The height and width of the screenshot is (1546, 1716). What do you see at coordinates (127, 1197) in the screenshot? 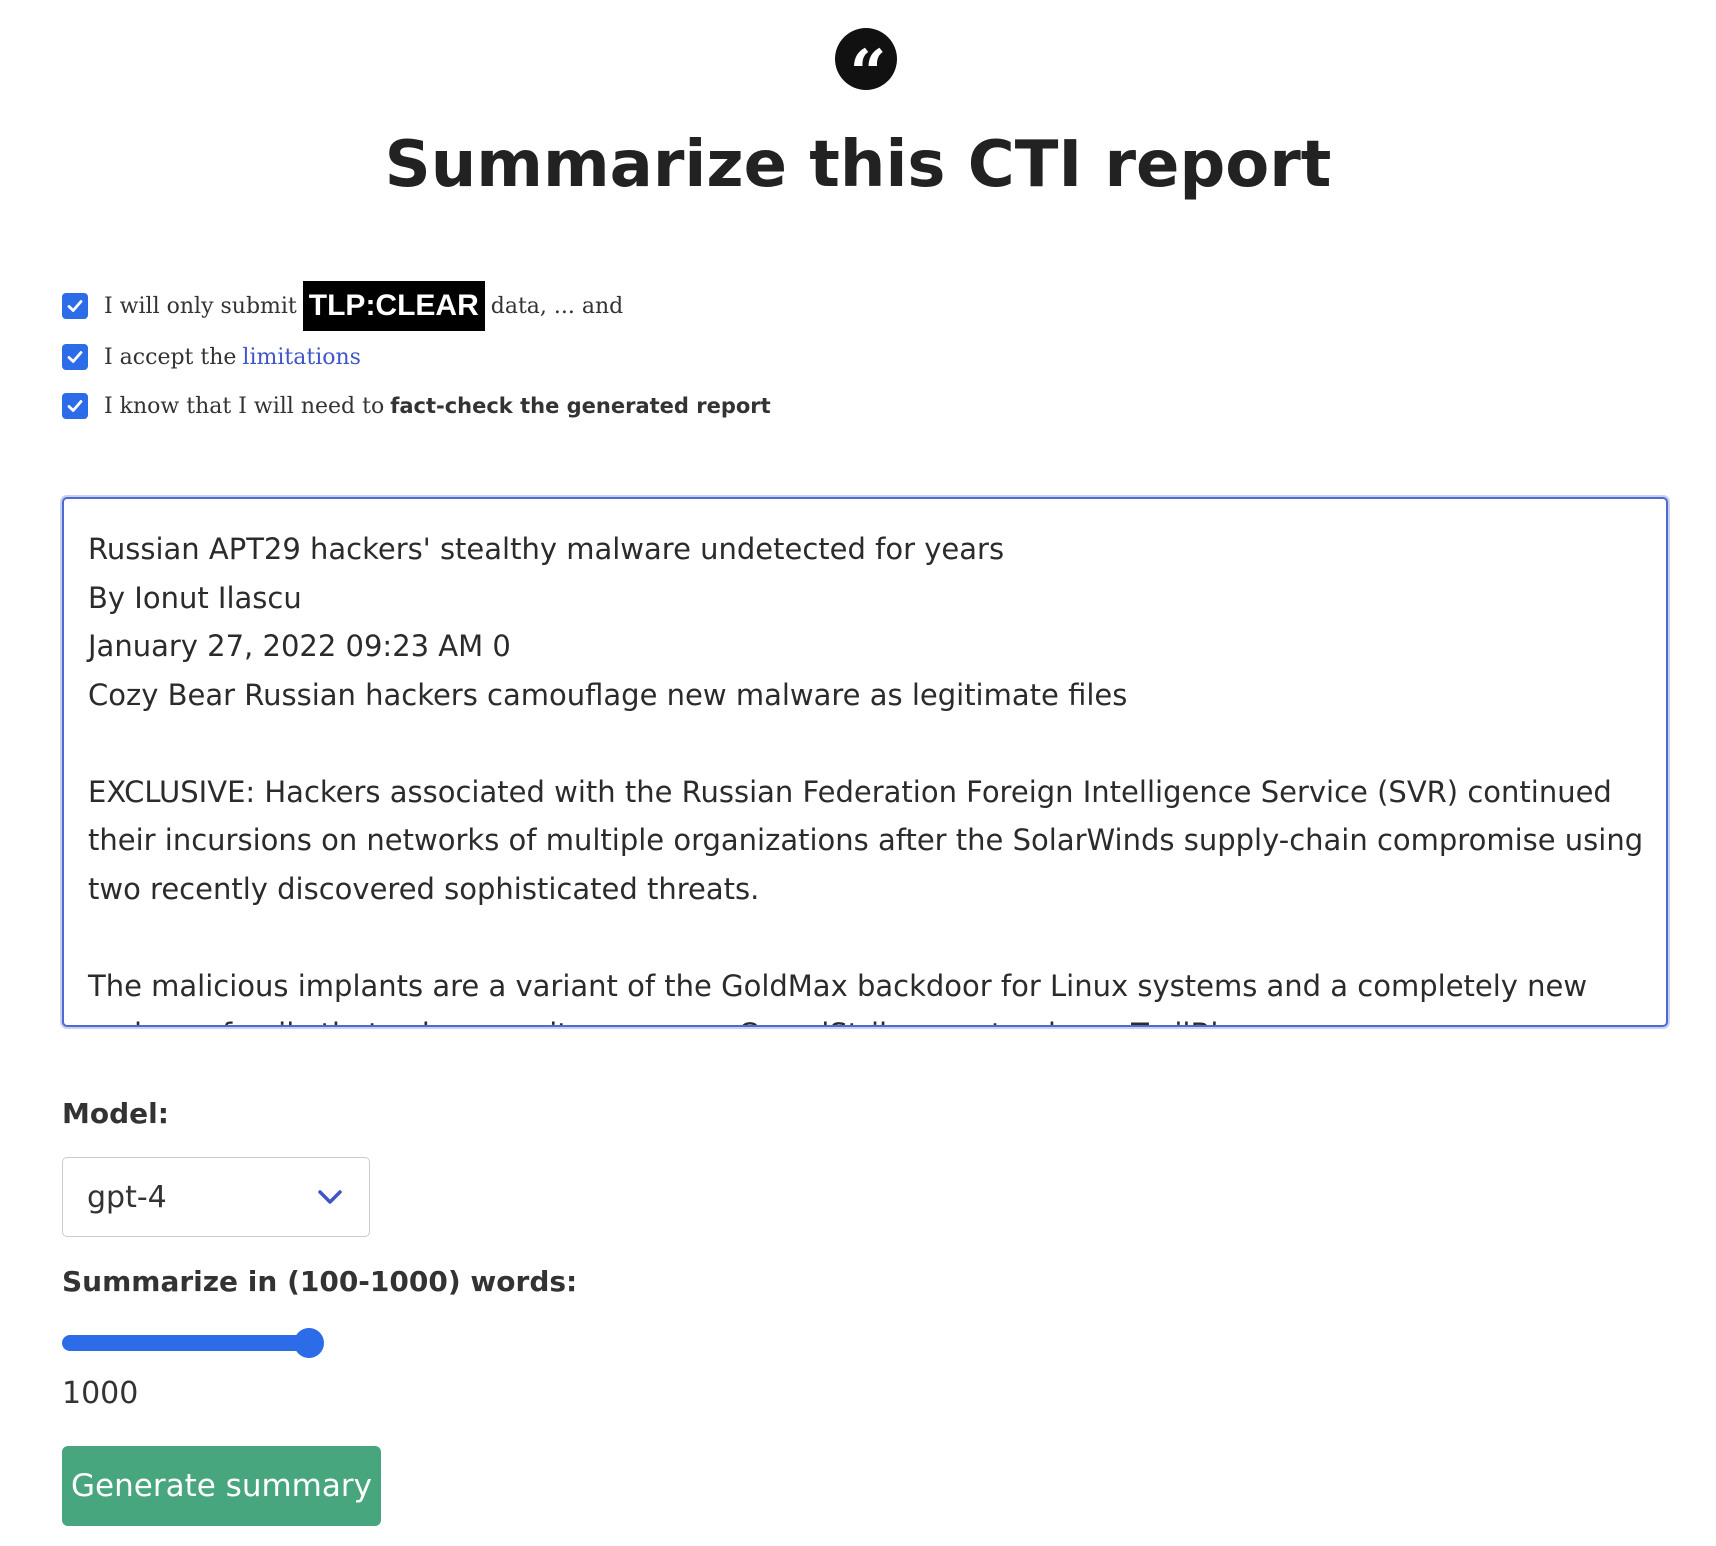
I see `model-selected-value: gpt-4` at bounding box center [127, 1197].